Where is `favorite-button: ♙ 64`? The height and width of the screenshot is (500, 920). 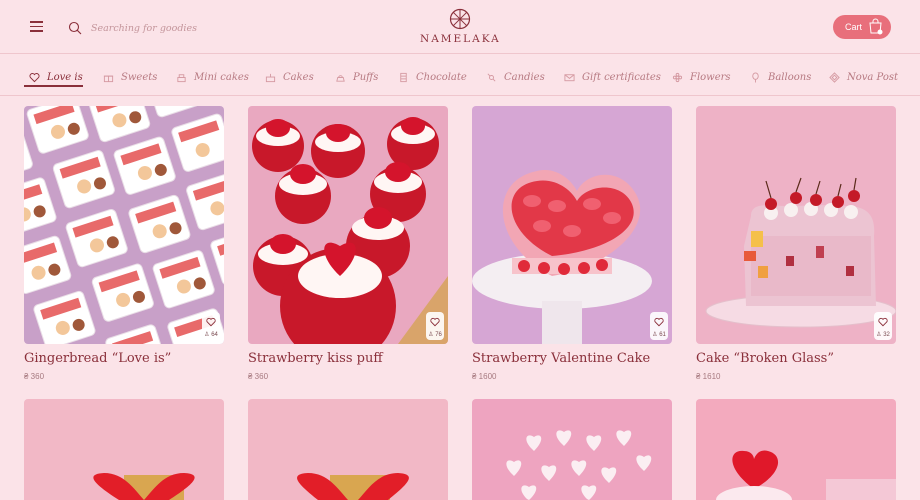
favorite-button: ♙ 64 is located at coordinates (211, 326).